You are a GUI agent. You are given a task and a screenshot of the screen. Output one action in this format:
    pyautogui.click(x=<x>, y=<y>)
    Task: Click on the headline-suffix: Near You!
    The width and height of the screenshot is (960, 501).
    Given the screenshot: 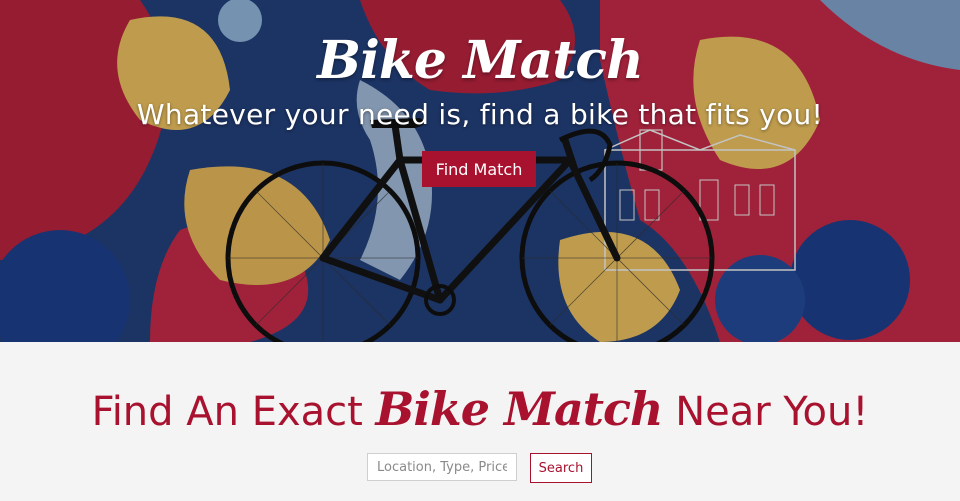 What is the action you would take?
    pyautogui.click(x=765, y=412)
    